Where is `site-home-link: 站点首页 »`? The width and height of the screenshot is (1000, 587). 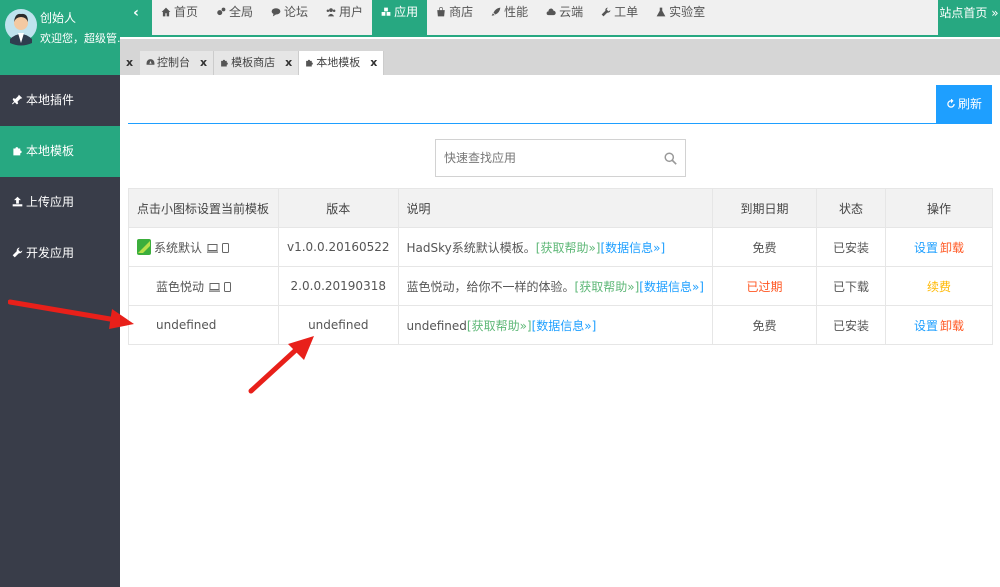
site-home-link: 站点首页 » is located at coordinates (969, 18).